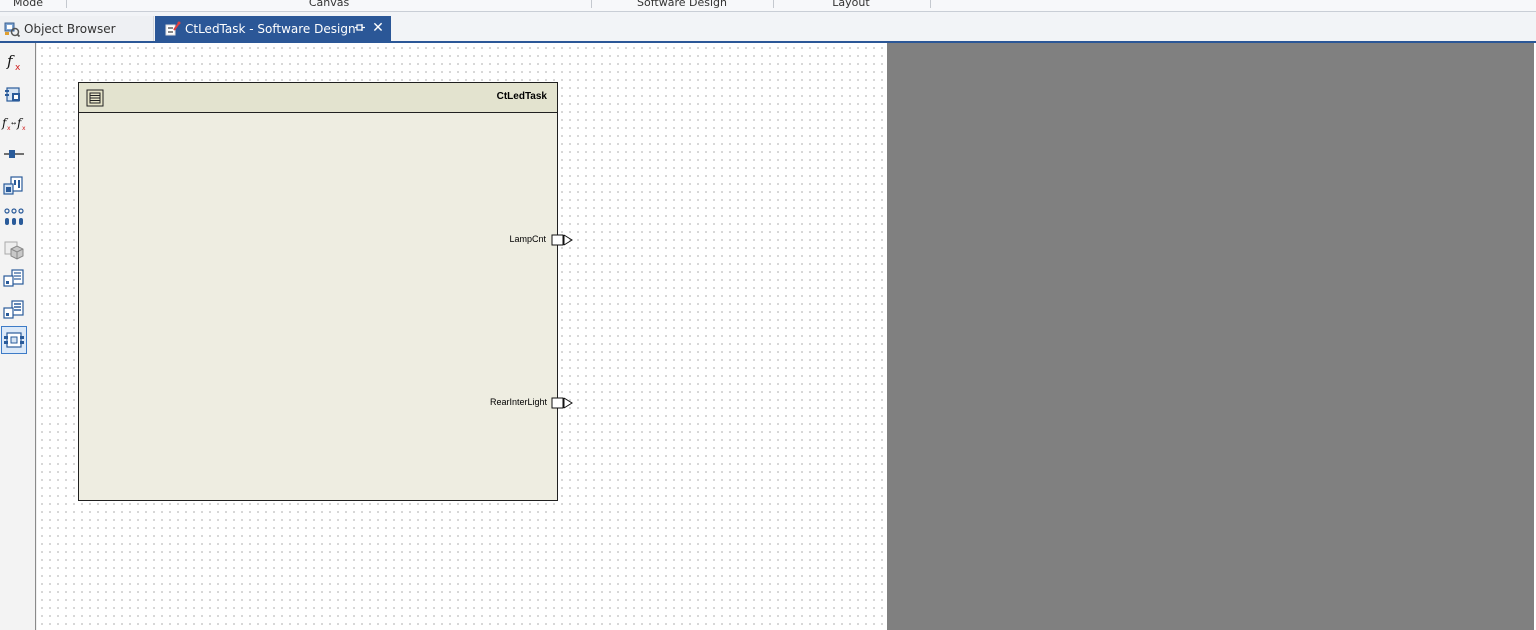 Image resolution: width=1536 pixels, height=630 pixels. I want to click on composition-icon, so click(14, 340).